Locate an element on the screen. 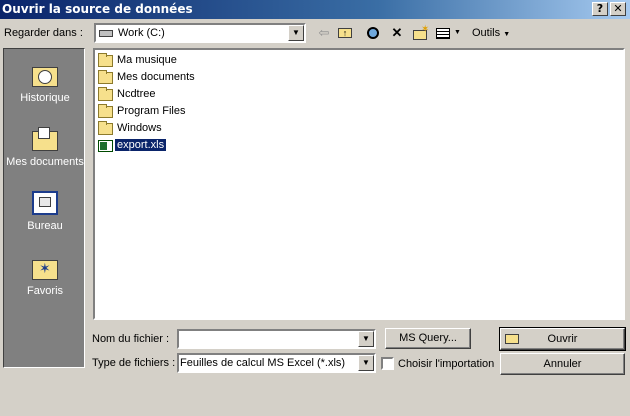 The image size is (630, 416). drive-icon is located at coordinates (106, 33).